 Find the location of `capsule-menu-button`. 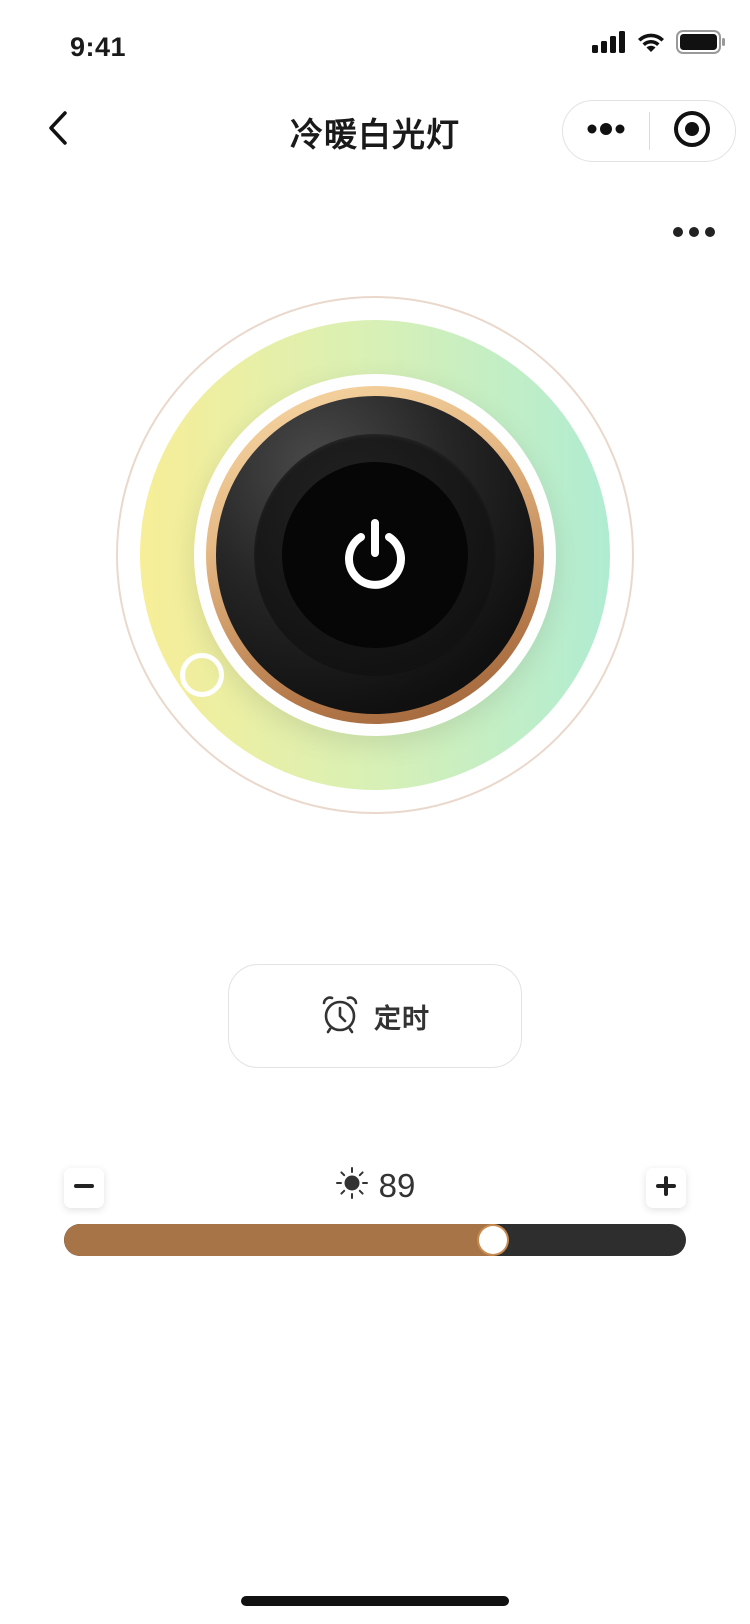

capsule-menu-button is located at coordinates (606, 131).